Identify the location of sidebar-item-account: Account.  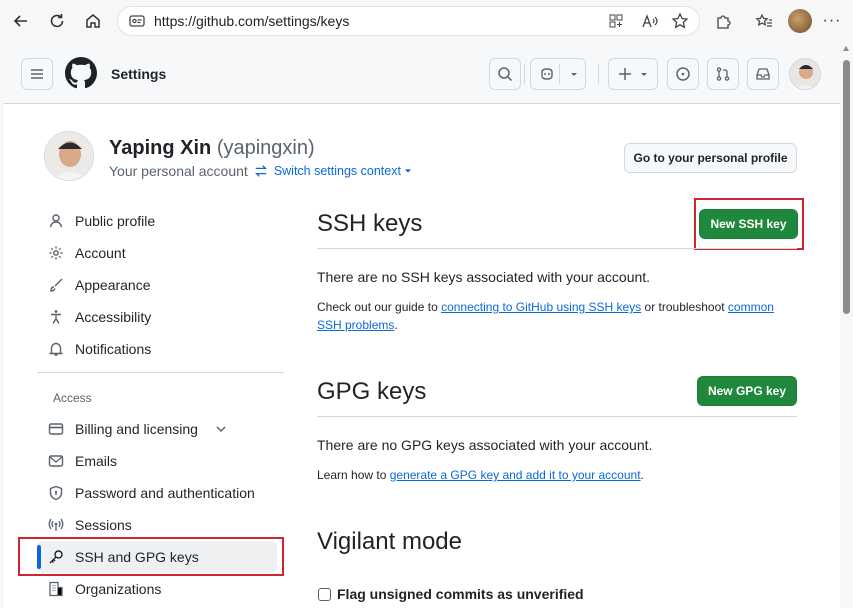
(163, 253).